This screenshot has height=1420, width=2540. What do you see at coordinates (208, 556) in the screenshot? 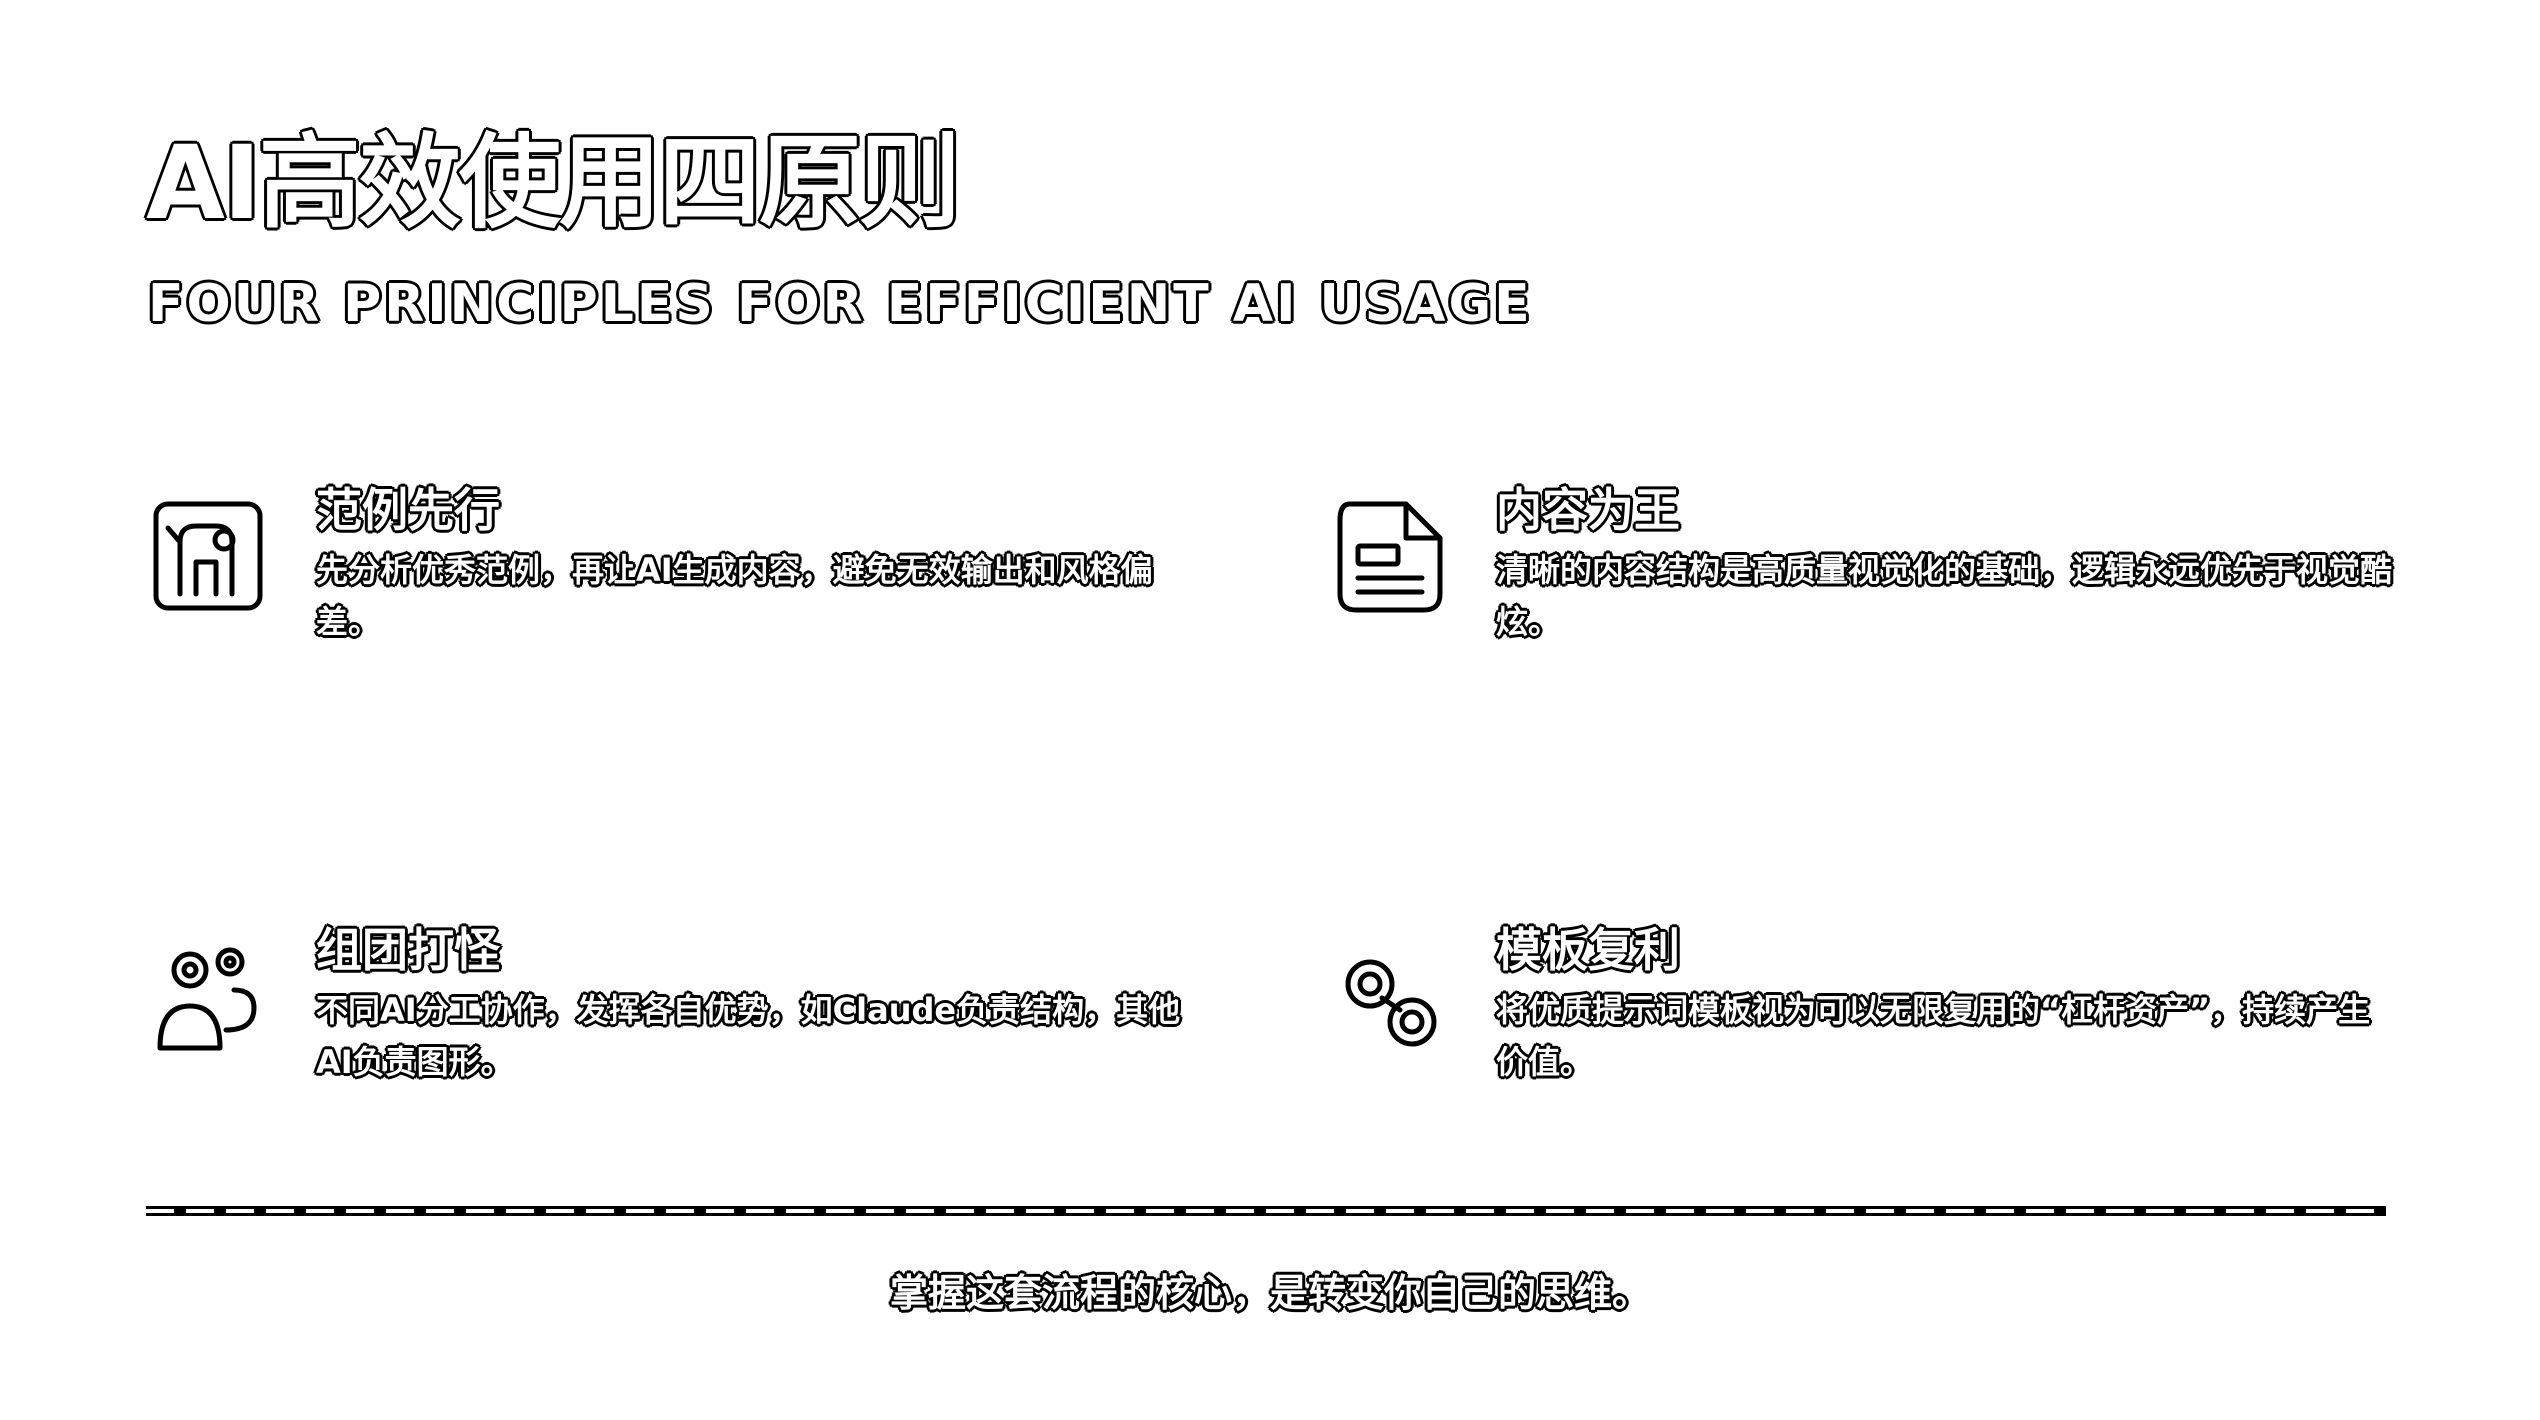
I see `image-frame-icon` at bounding box center [208, 556].